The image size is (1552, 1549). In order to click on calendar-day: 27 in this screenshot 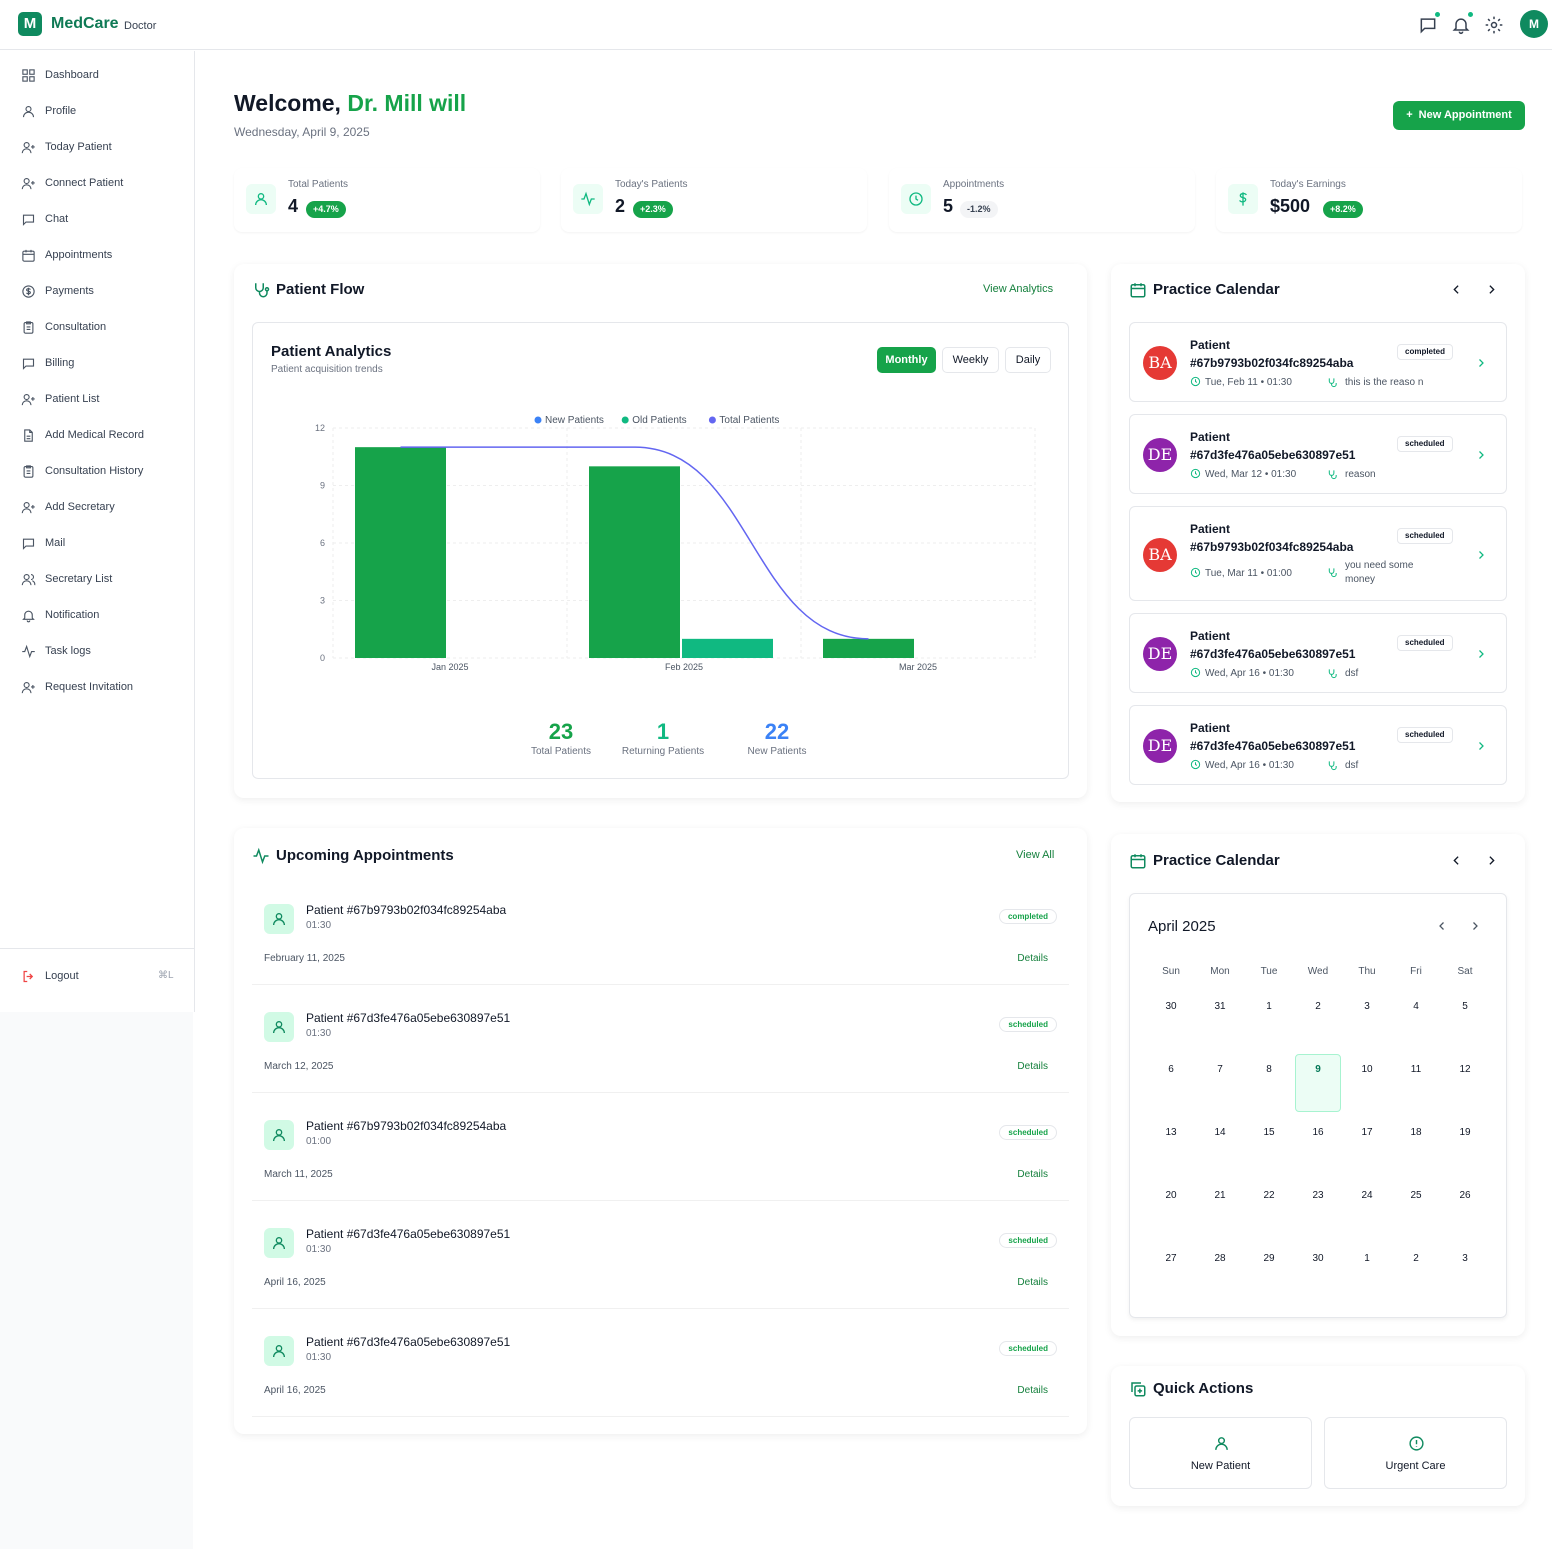, I will do `click(1171, 1272)`.